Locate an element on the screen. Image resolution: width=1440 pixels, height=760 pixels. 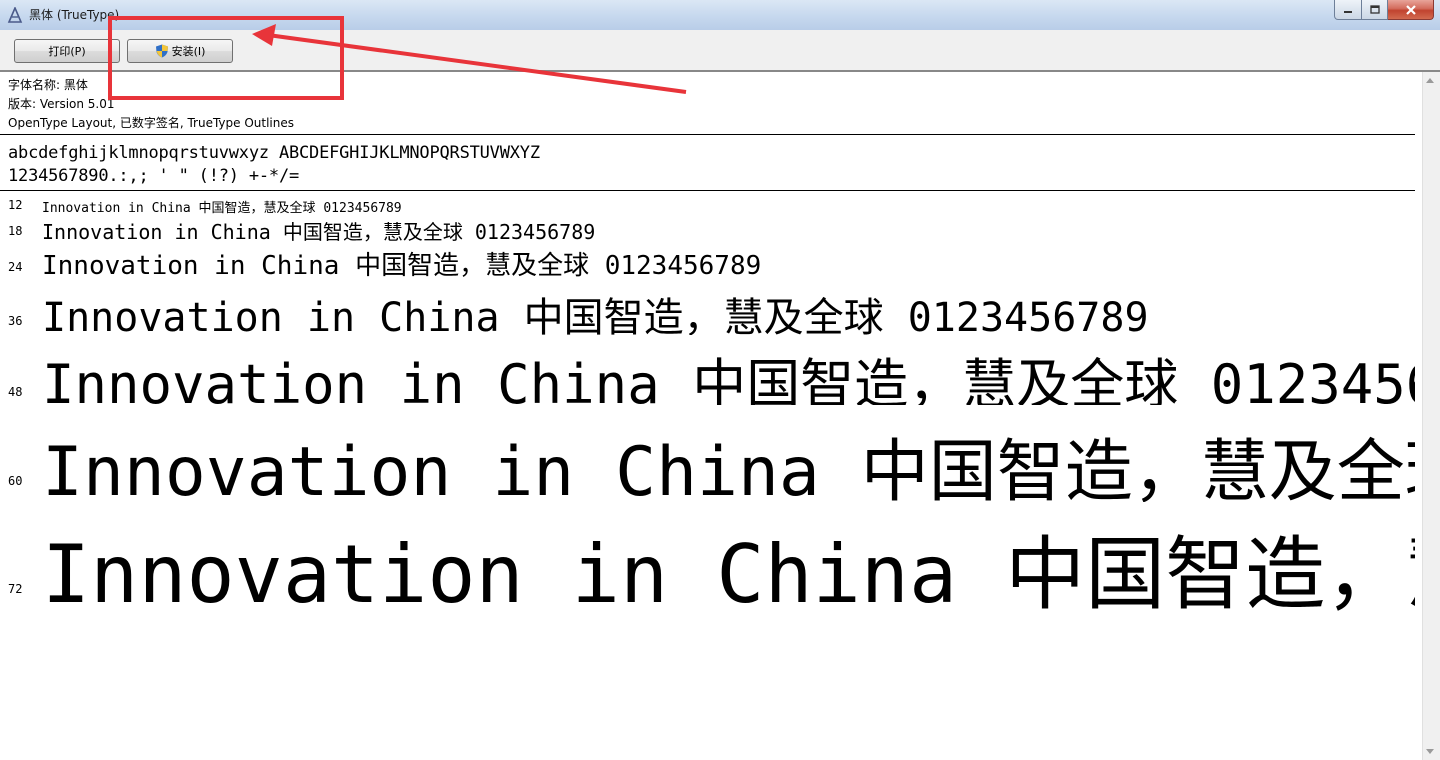
sample-size-label: 48 is located at coordinates (15, 392).